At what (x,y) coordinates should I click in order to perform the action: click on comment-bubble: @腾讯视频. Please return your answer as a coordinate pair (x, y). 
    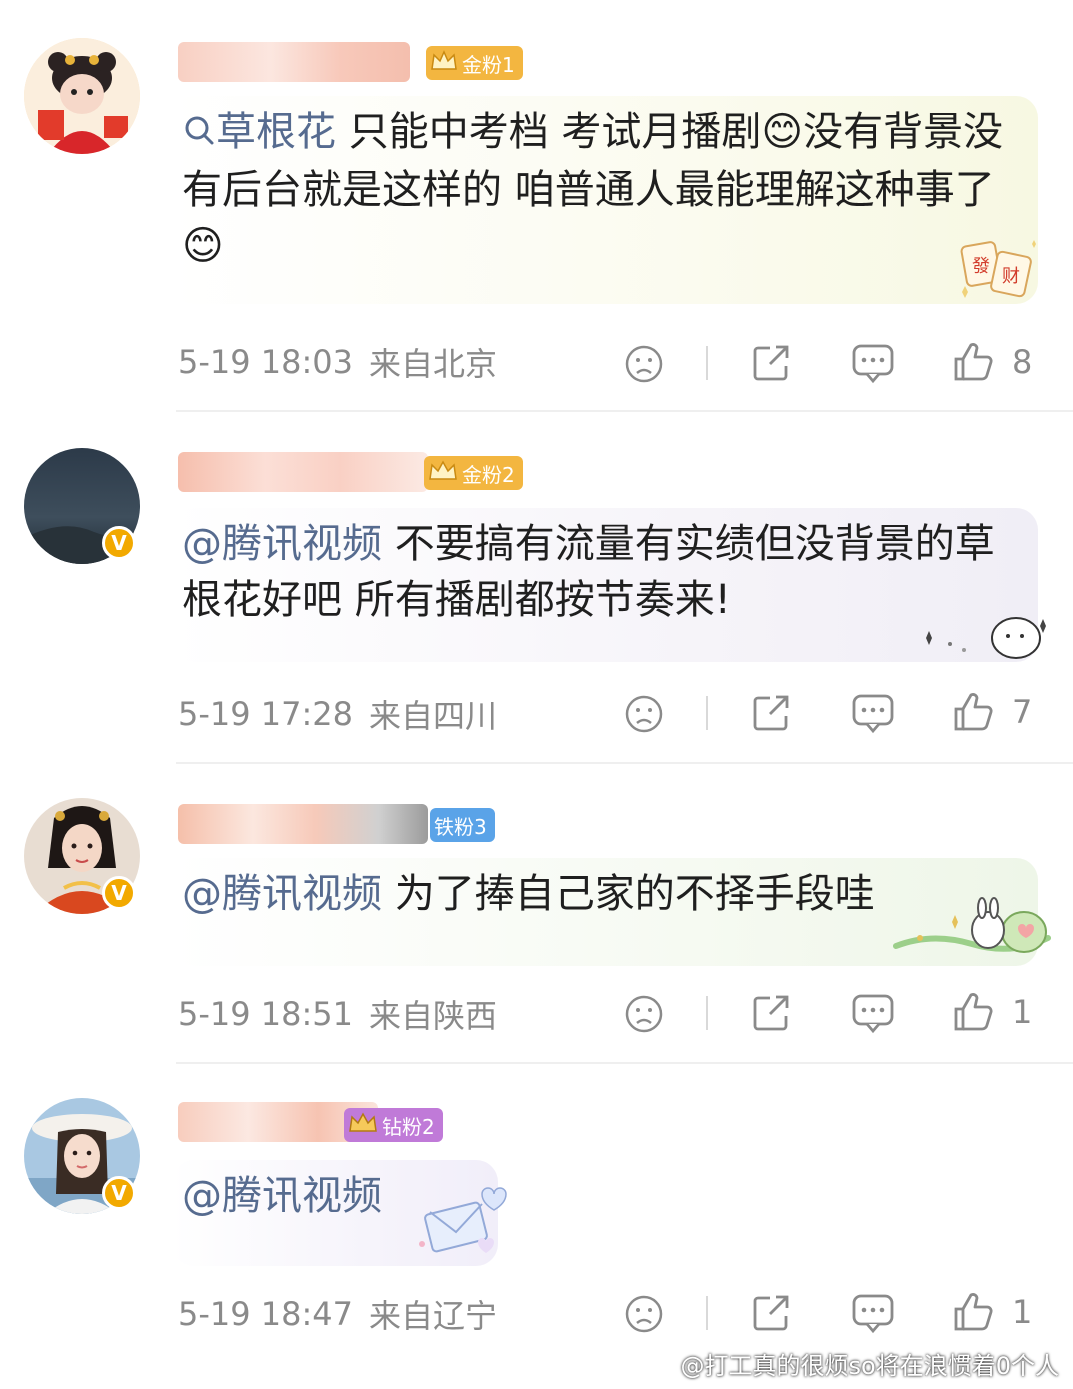
    Looking at the image, I should click on (339, 1213).